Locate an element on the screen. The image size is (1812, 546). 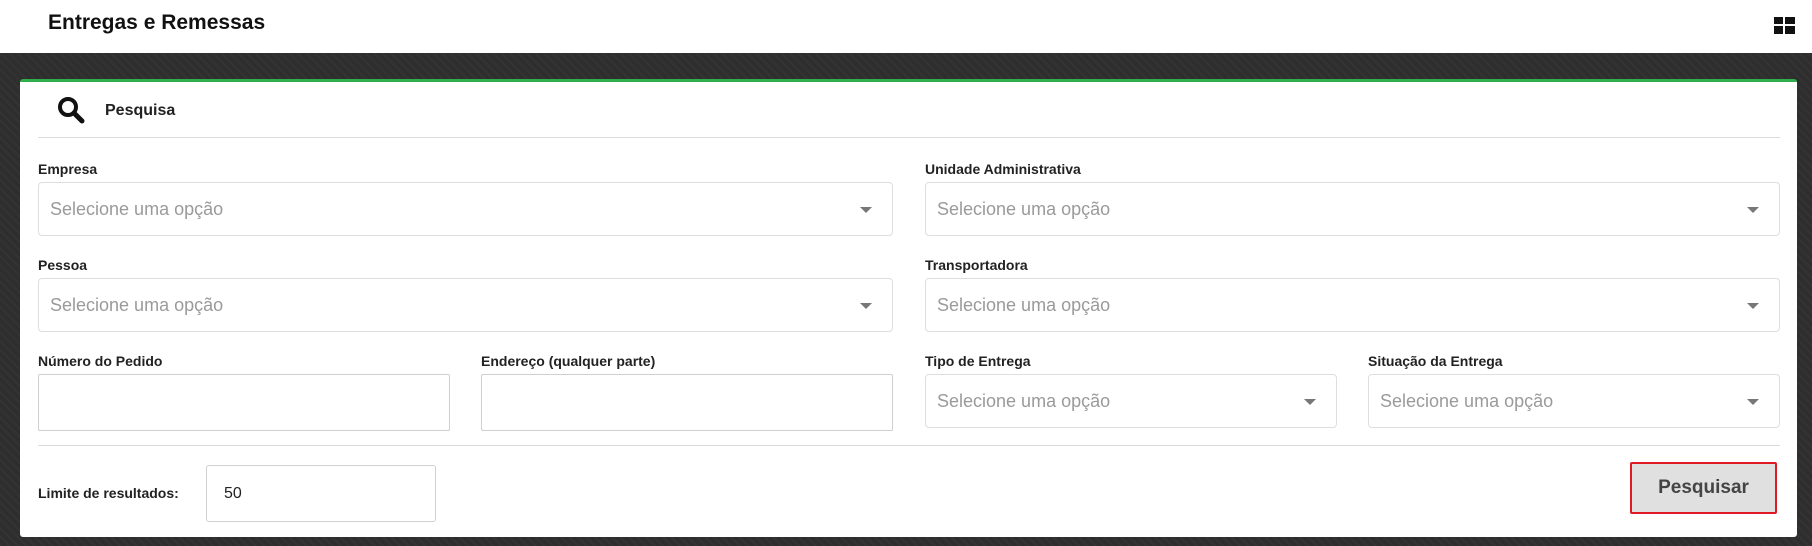
pessoa-placeholder: Selecione uma opção is located at coordinates (137, 305).